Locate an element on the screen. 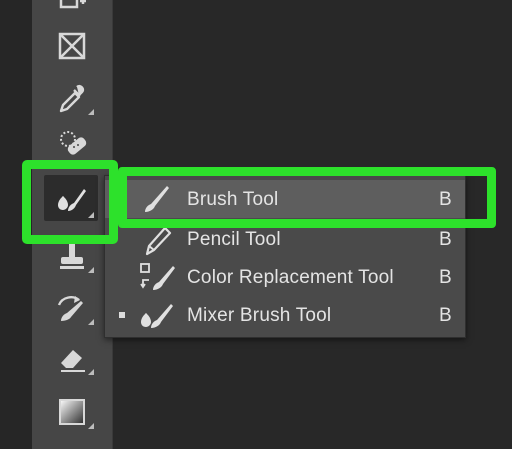 The image size is (512, 449). color-replacement-icon is located at coordinates (157, 276).